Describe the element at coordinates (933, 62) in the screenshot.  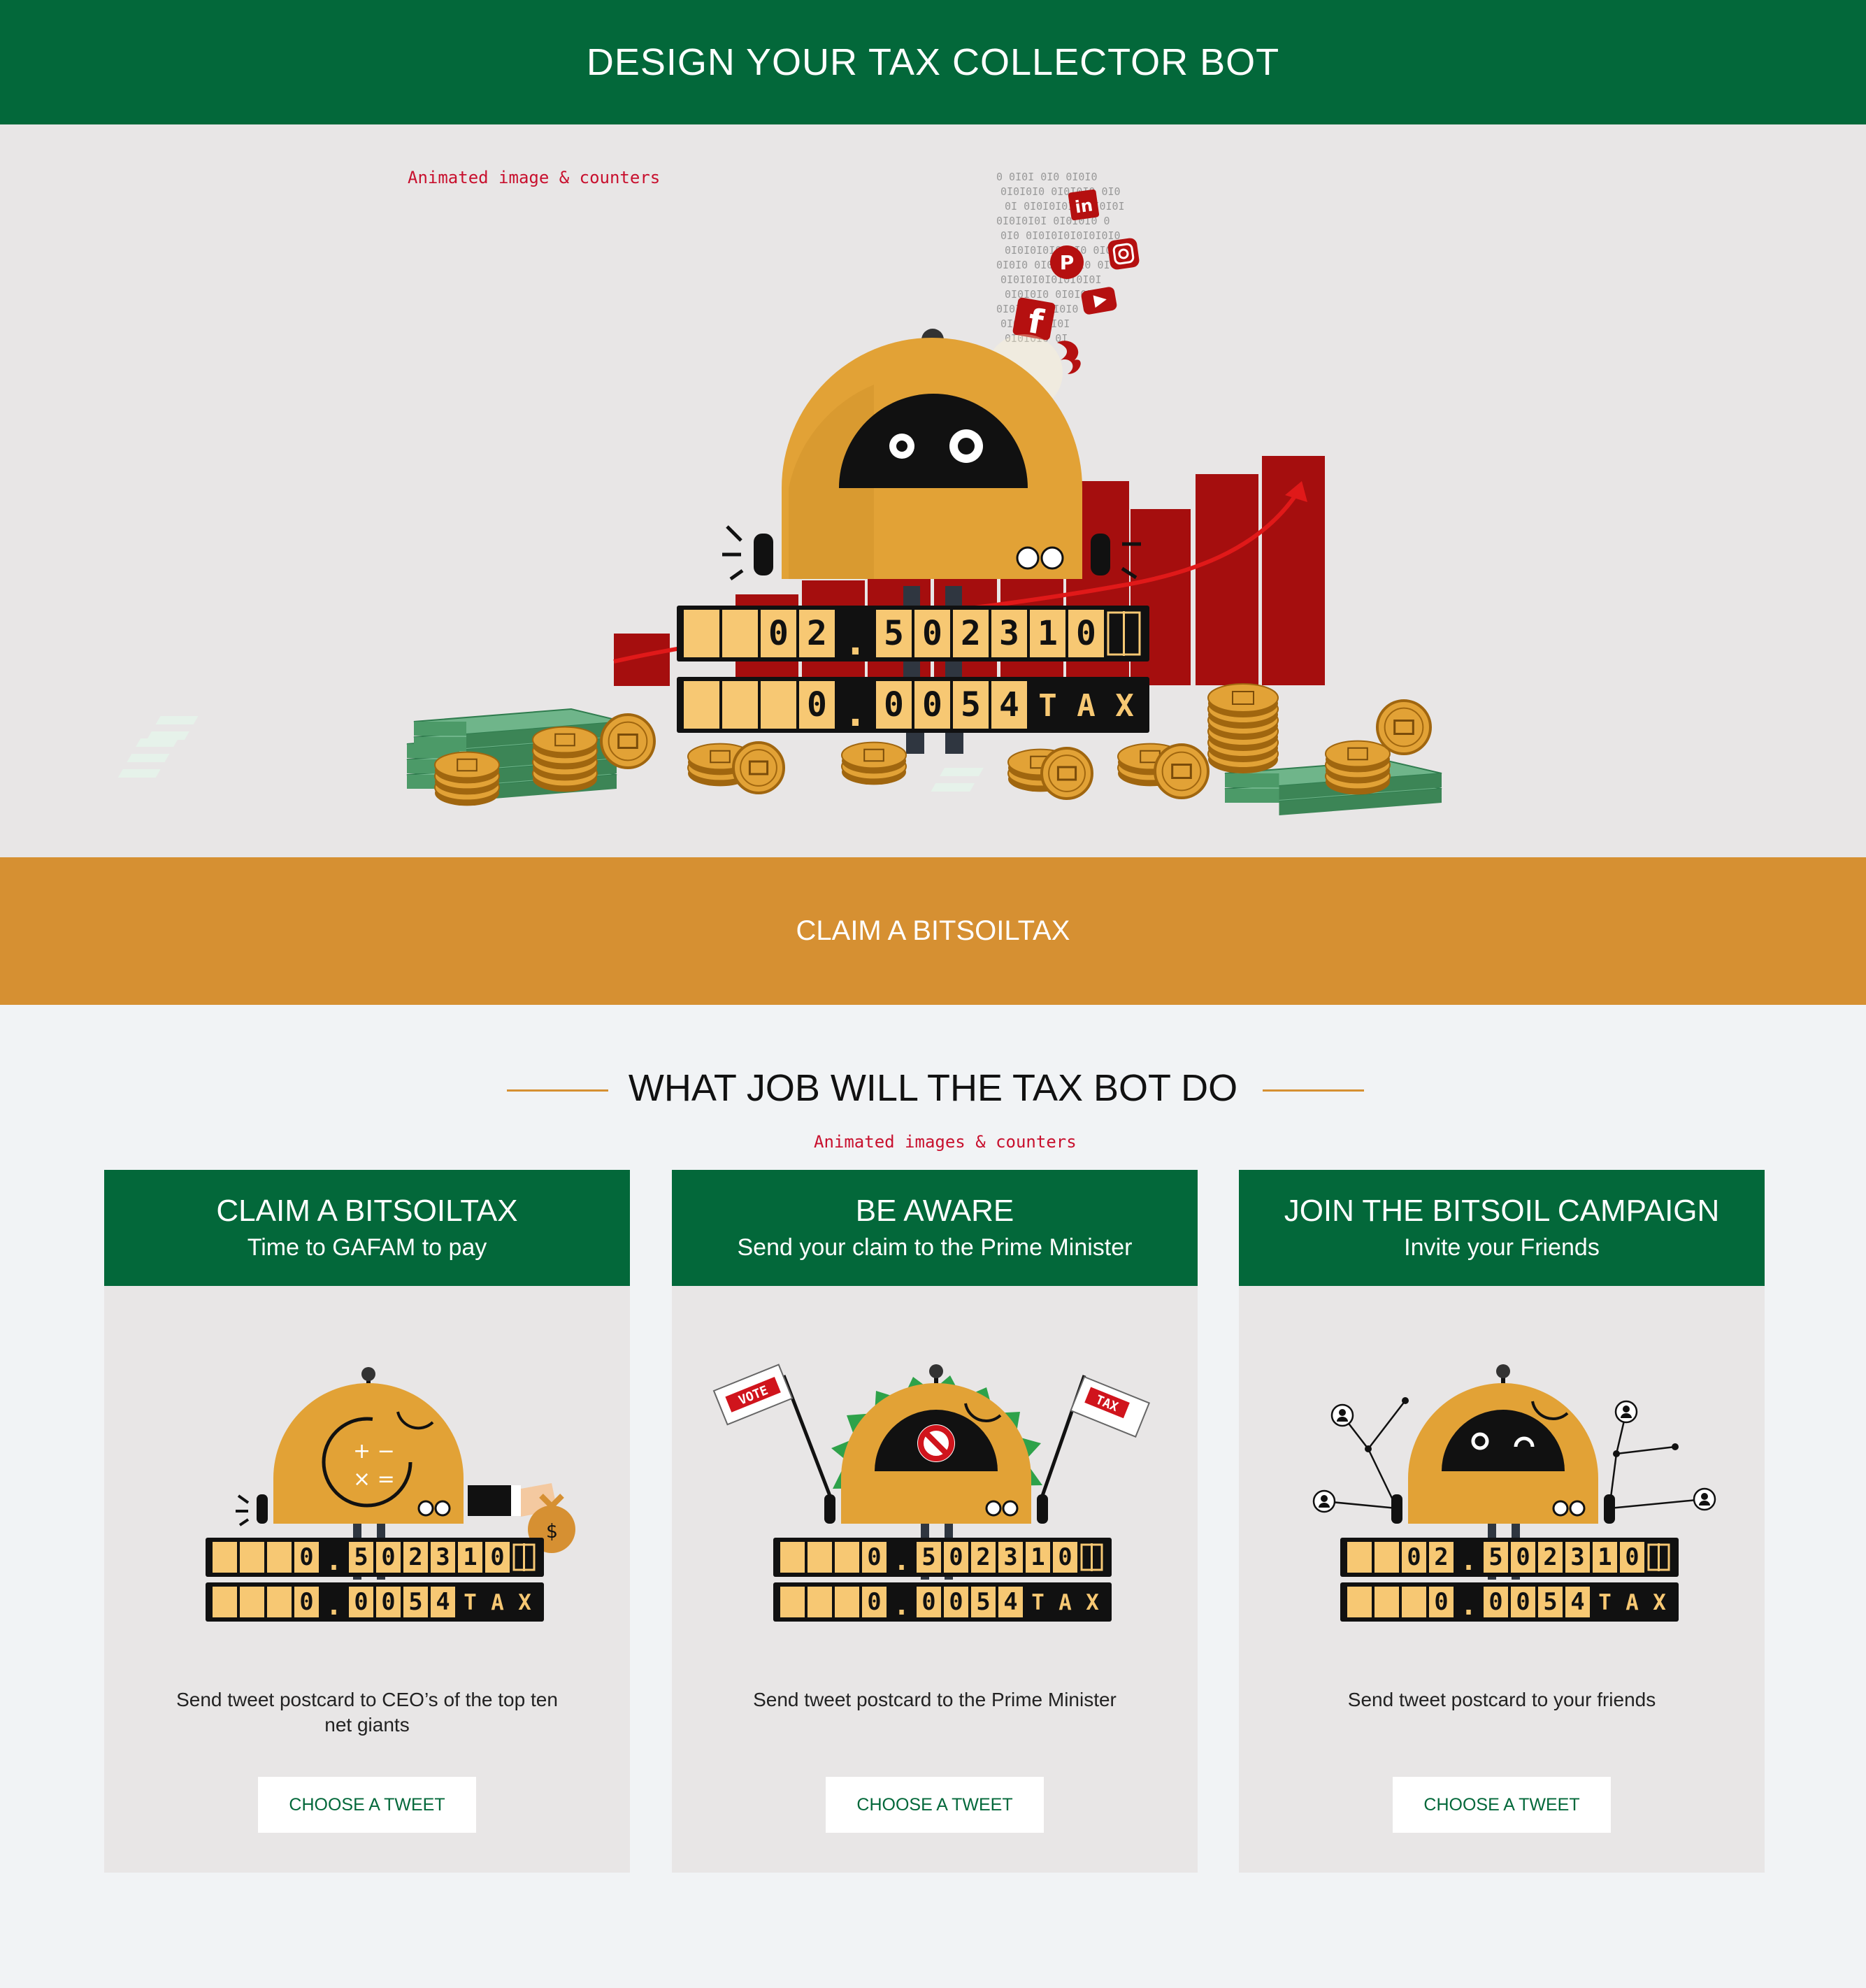
I see `page-title: DESIGN YOUR TAX COLLECTOR BOT` at that location.